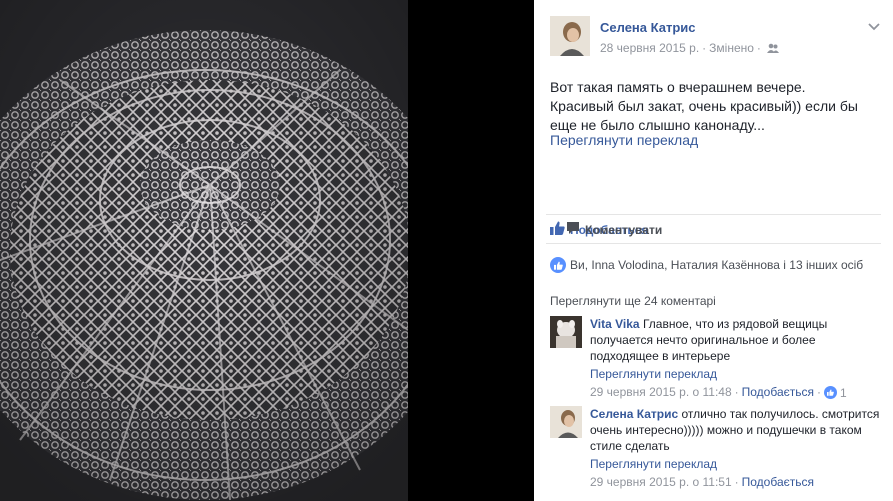 The width and height of the screenshot is (893, 501). Describe the element at coordinates (633, 301) in the screenshot. I see `view-more-comments-link: Переглянути ще 24 коментарі` at that location.